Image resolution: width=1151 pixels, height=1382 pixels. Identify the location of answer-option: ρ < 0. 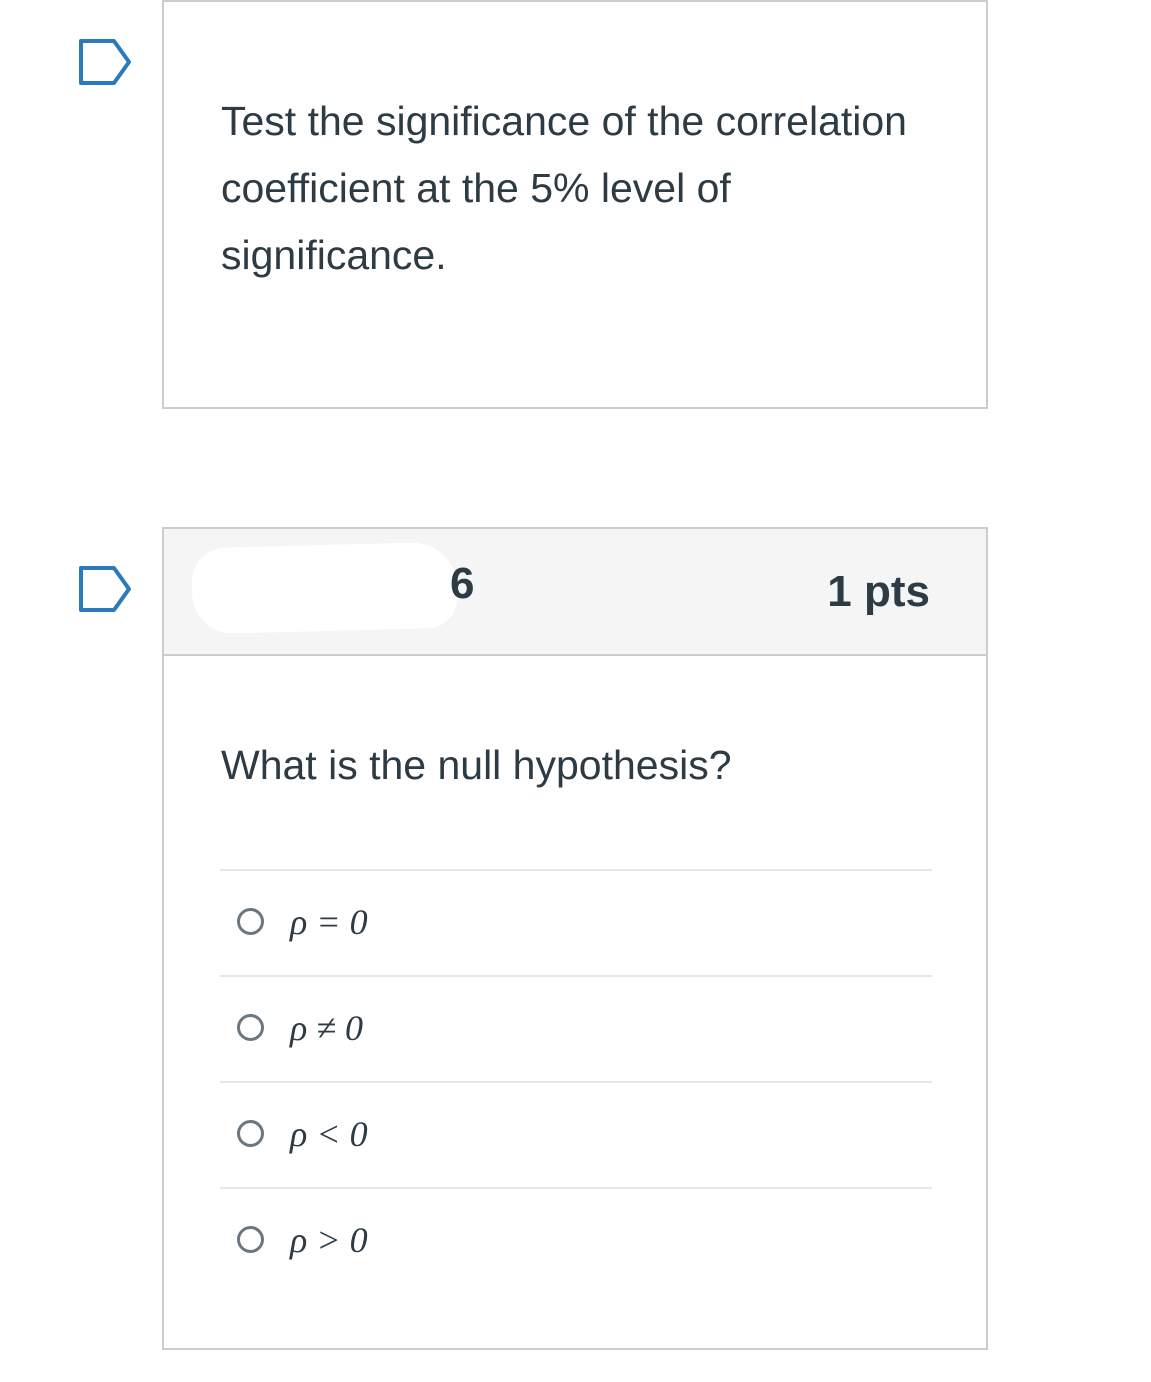
(576, 1134).